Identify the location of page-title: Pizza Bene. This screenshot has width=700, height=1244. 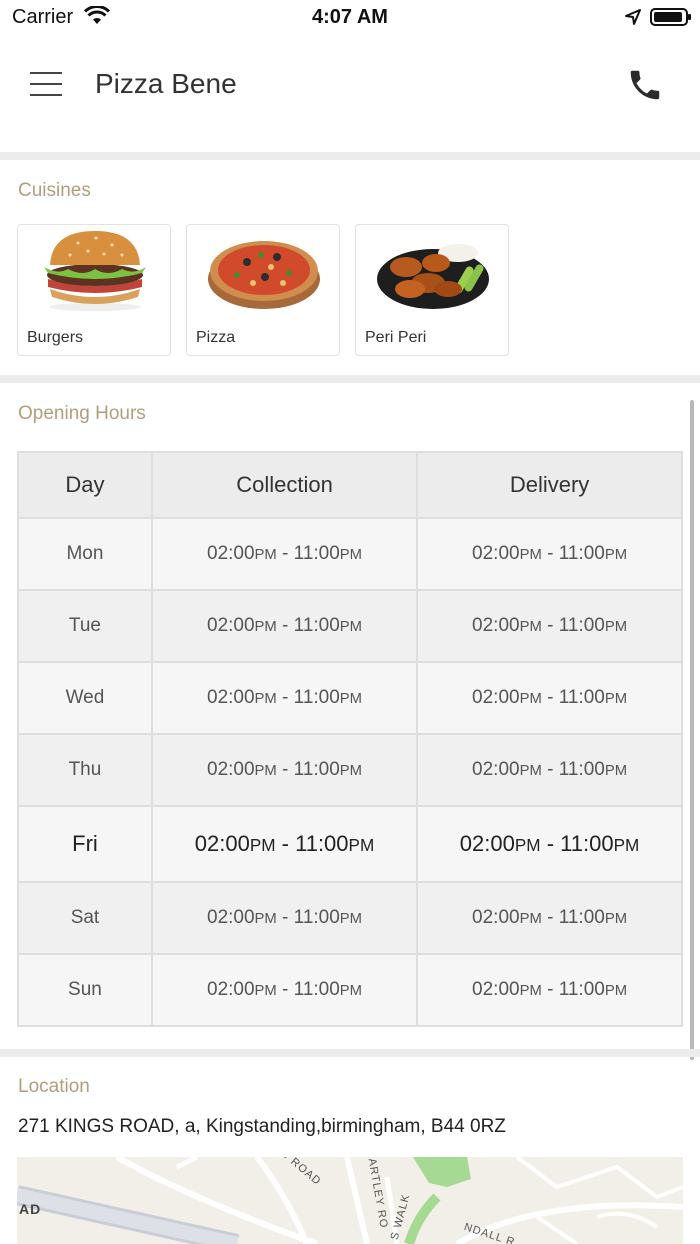
(166, 83).